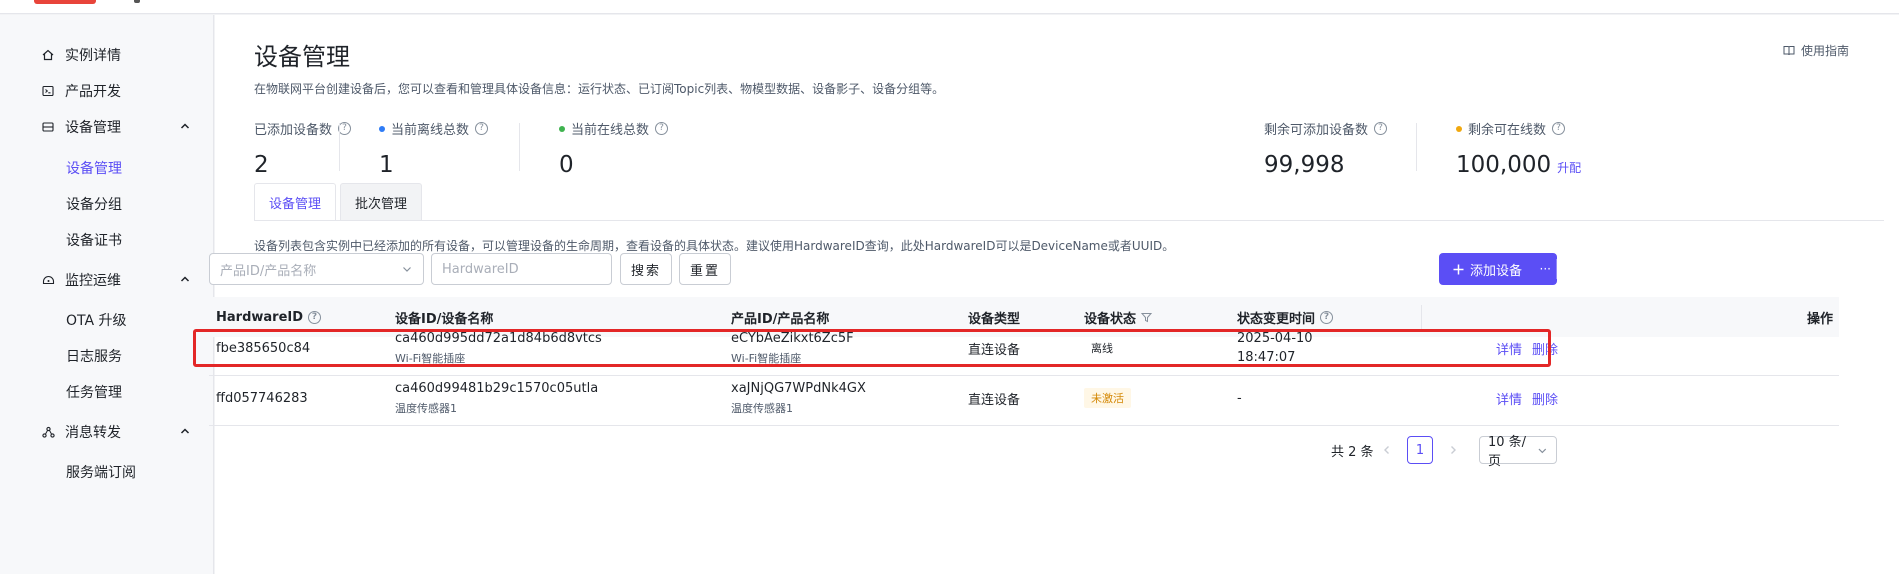 The image size is (1899, 574). I want to click on status-date-text: -, so click(1239, 398).